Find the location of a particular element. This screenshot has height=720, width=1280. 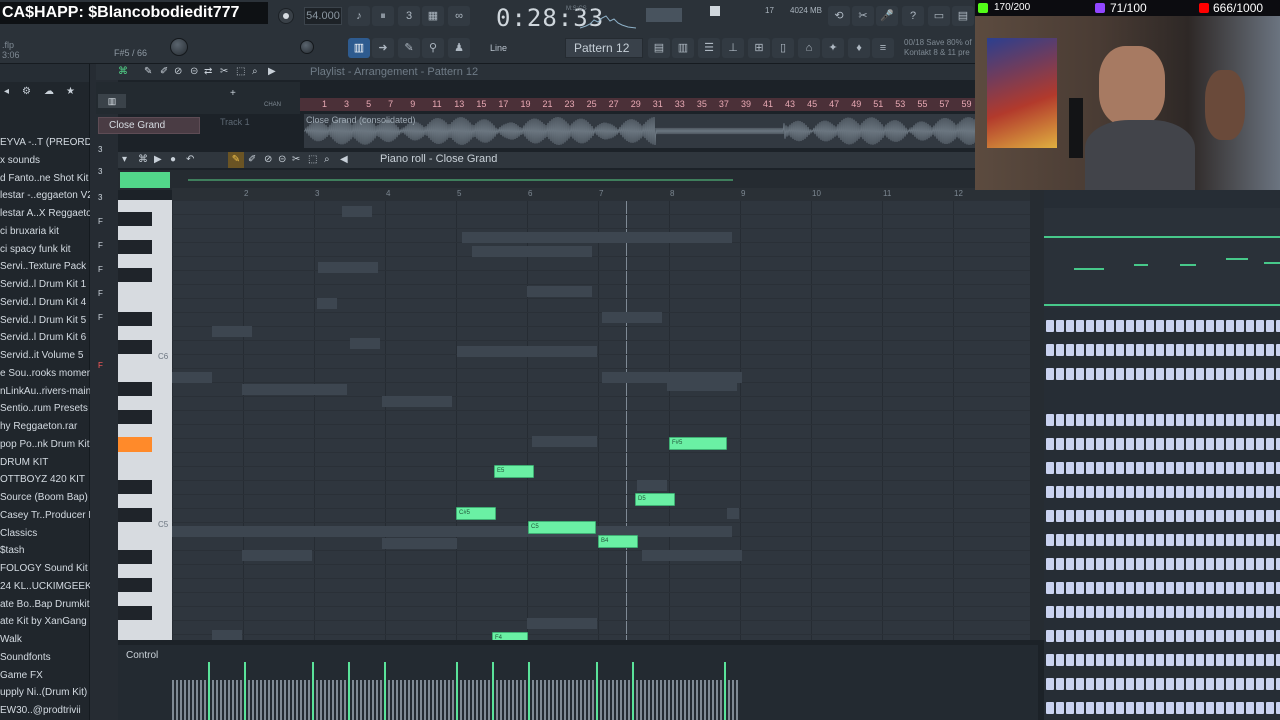

midi-note: F4 is located at coordinates (510, 636).